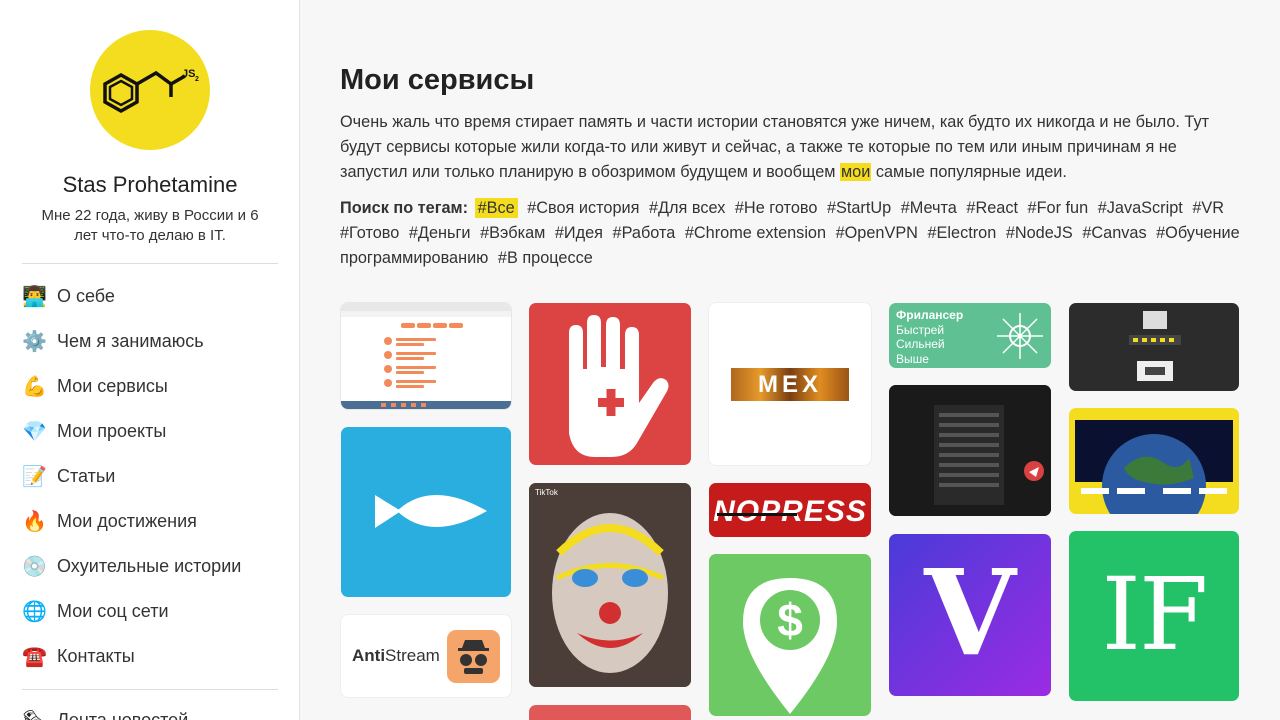  I want to click on nav-item-news-feed: 🗞 Лента новостей, so click(105, 709).